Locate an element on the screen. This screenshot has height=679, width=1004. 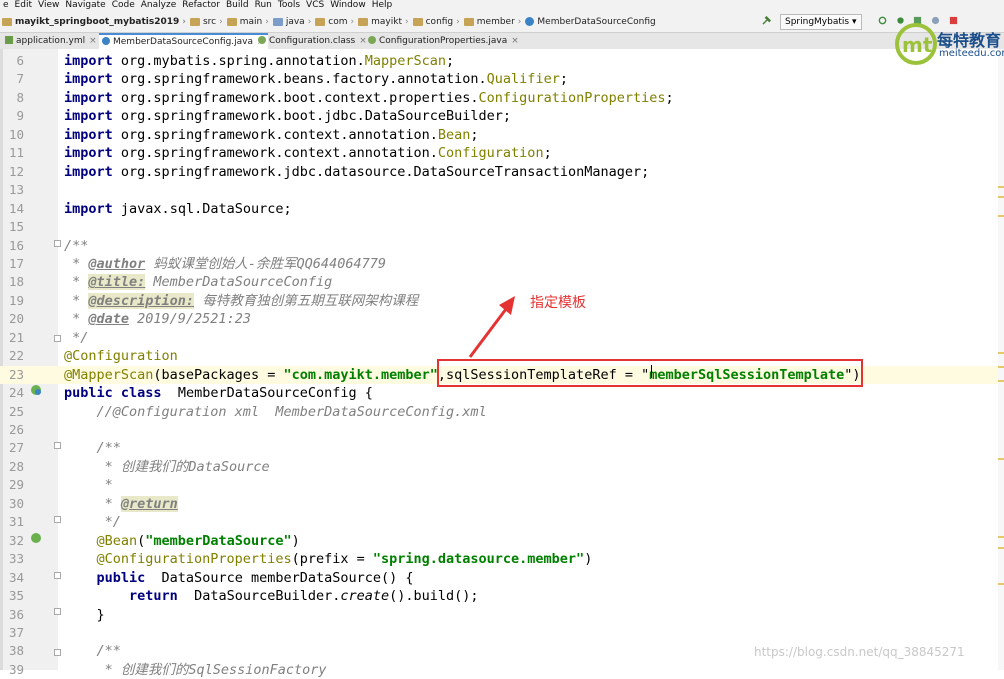
code-token: org.springframework.context.annotation. is located at coordinates (279, 134).